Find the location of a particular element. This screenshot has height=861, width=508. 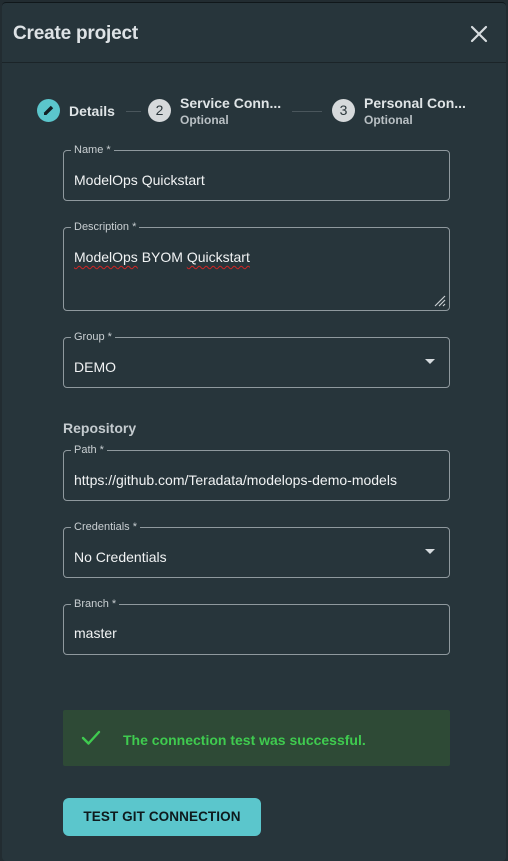

step-2-number: 2 is located at coordinates (159, 110).